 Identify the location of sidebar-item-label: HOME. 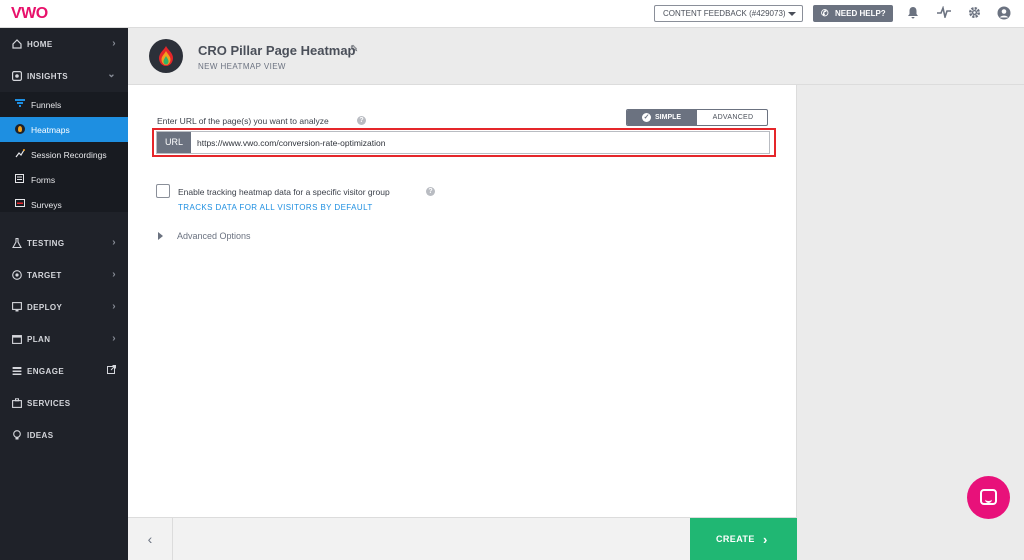
(40, 44).